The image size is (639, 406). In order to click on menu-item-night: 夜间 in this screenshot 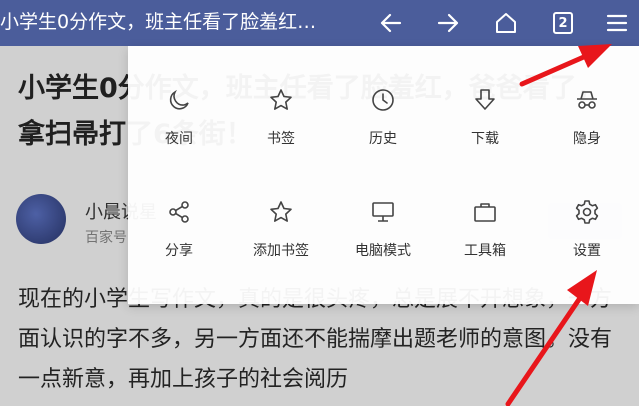, I will do `click(179, 100)`.